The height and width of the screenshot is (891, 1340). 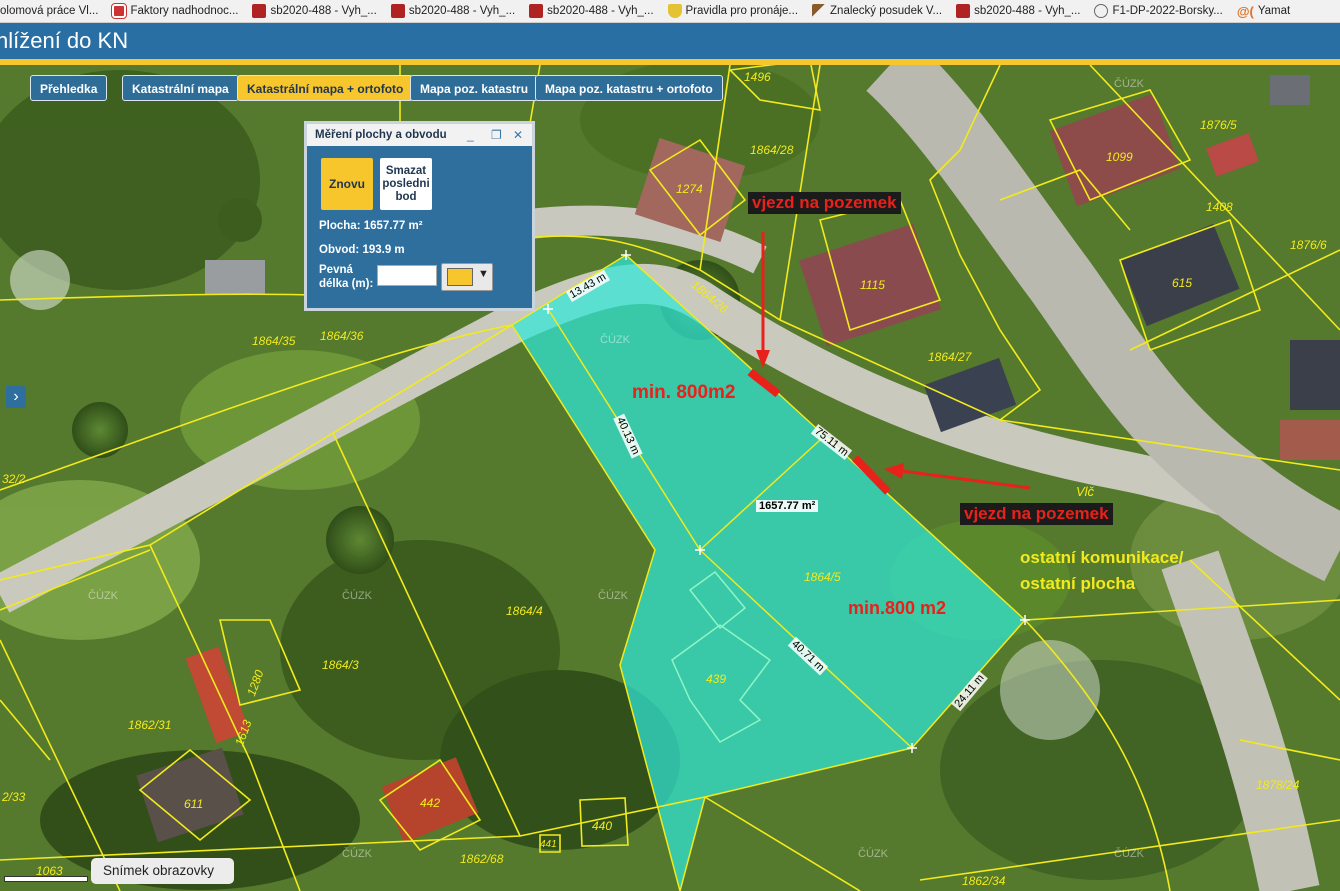 I want to click on area-readout: Plocha: 1657.77 m², so click(x=371, y=226).